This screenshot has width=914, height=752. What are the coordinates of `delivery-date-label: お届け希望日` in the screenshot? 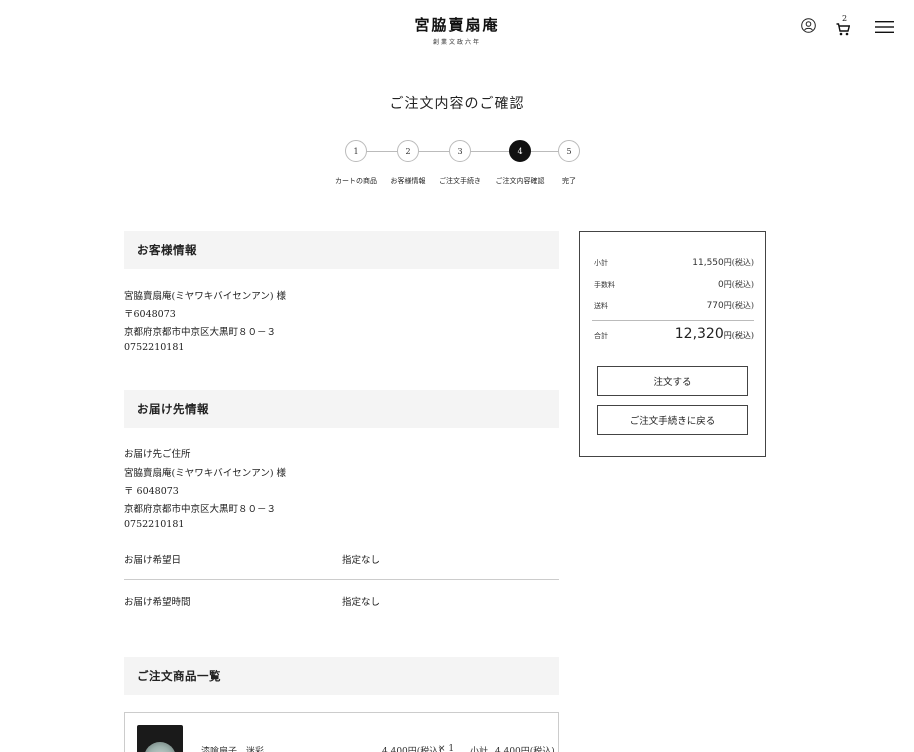 It's located at (153, 560).